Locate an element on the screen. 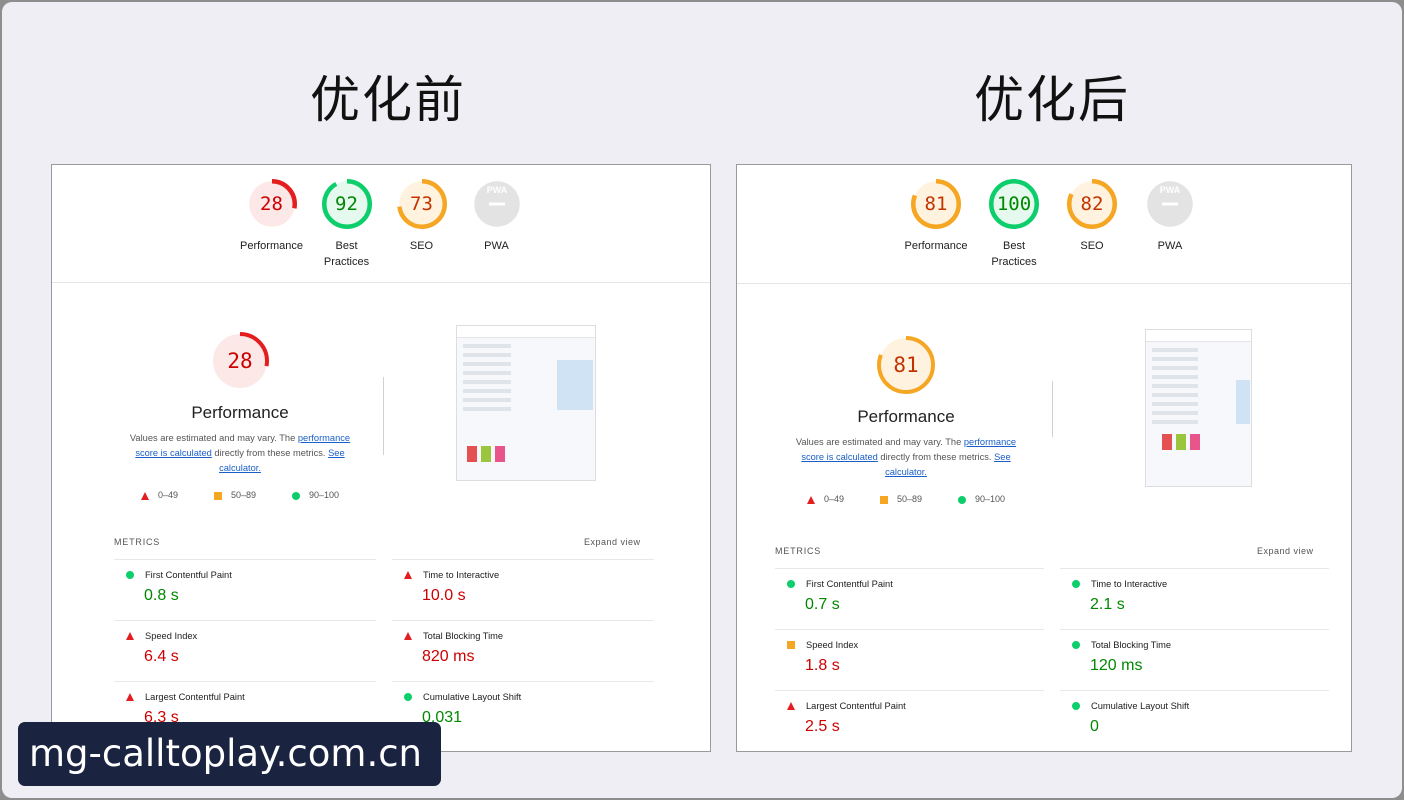 The height and width of the screenshot is (800, 1404). gauge-seo: 82 SEO is located at coordinates (1092, 224).